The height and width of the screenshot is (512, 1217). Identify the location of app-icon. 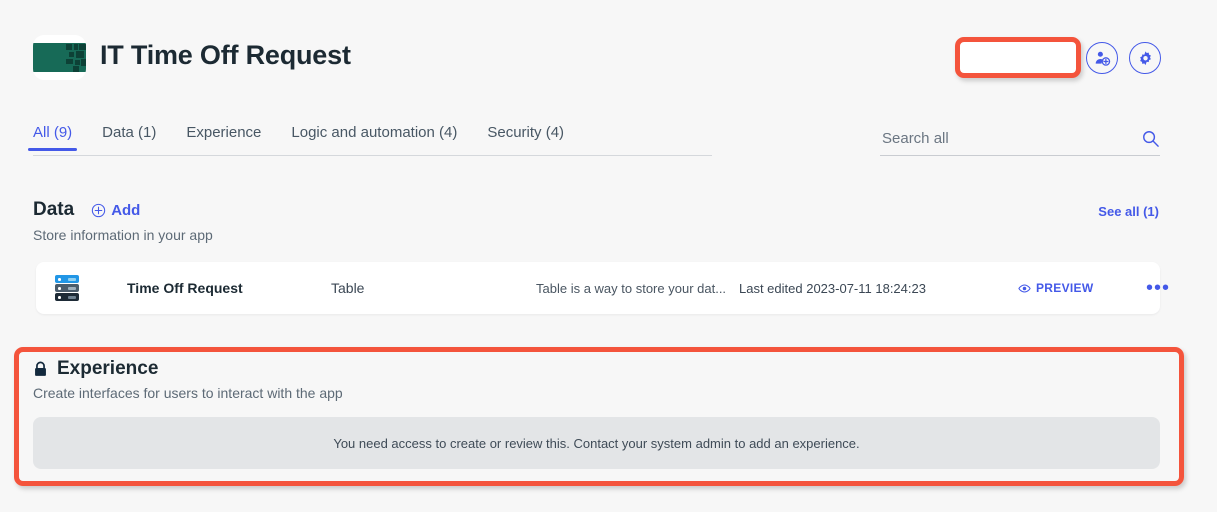
(59, 57).